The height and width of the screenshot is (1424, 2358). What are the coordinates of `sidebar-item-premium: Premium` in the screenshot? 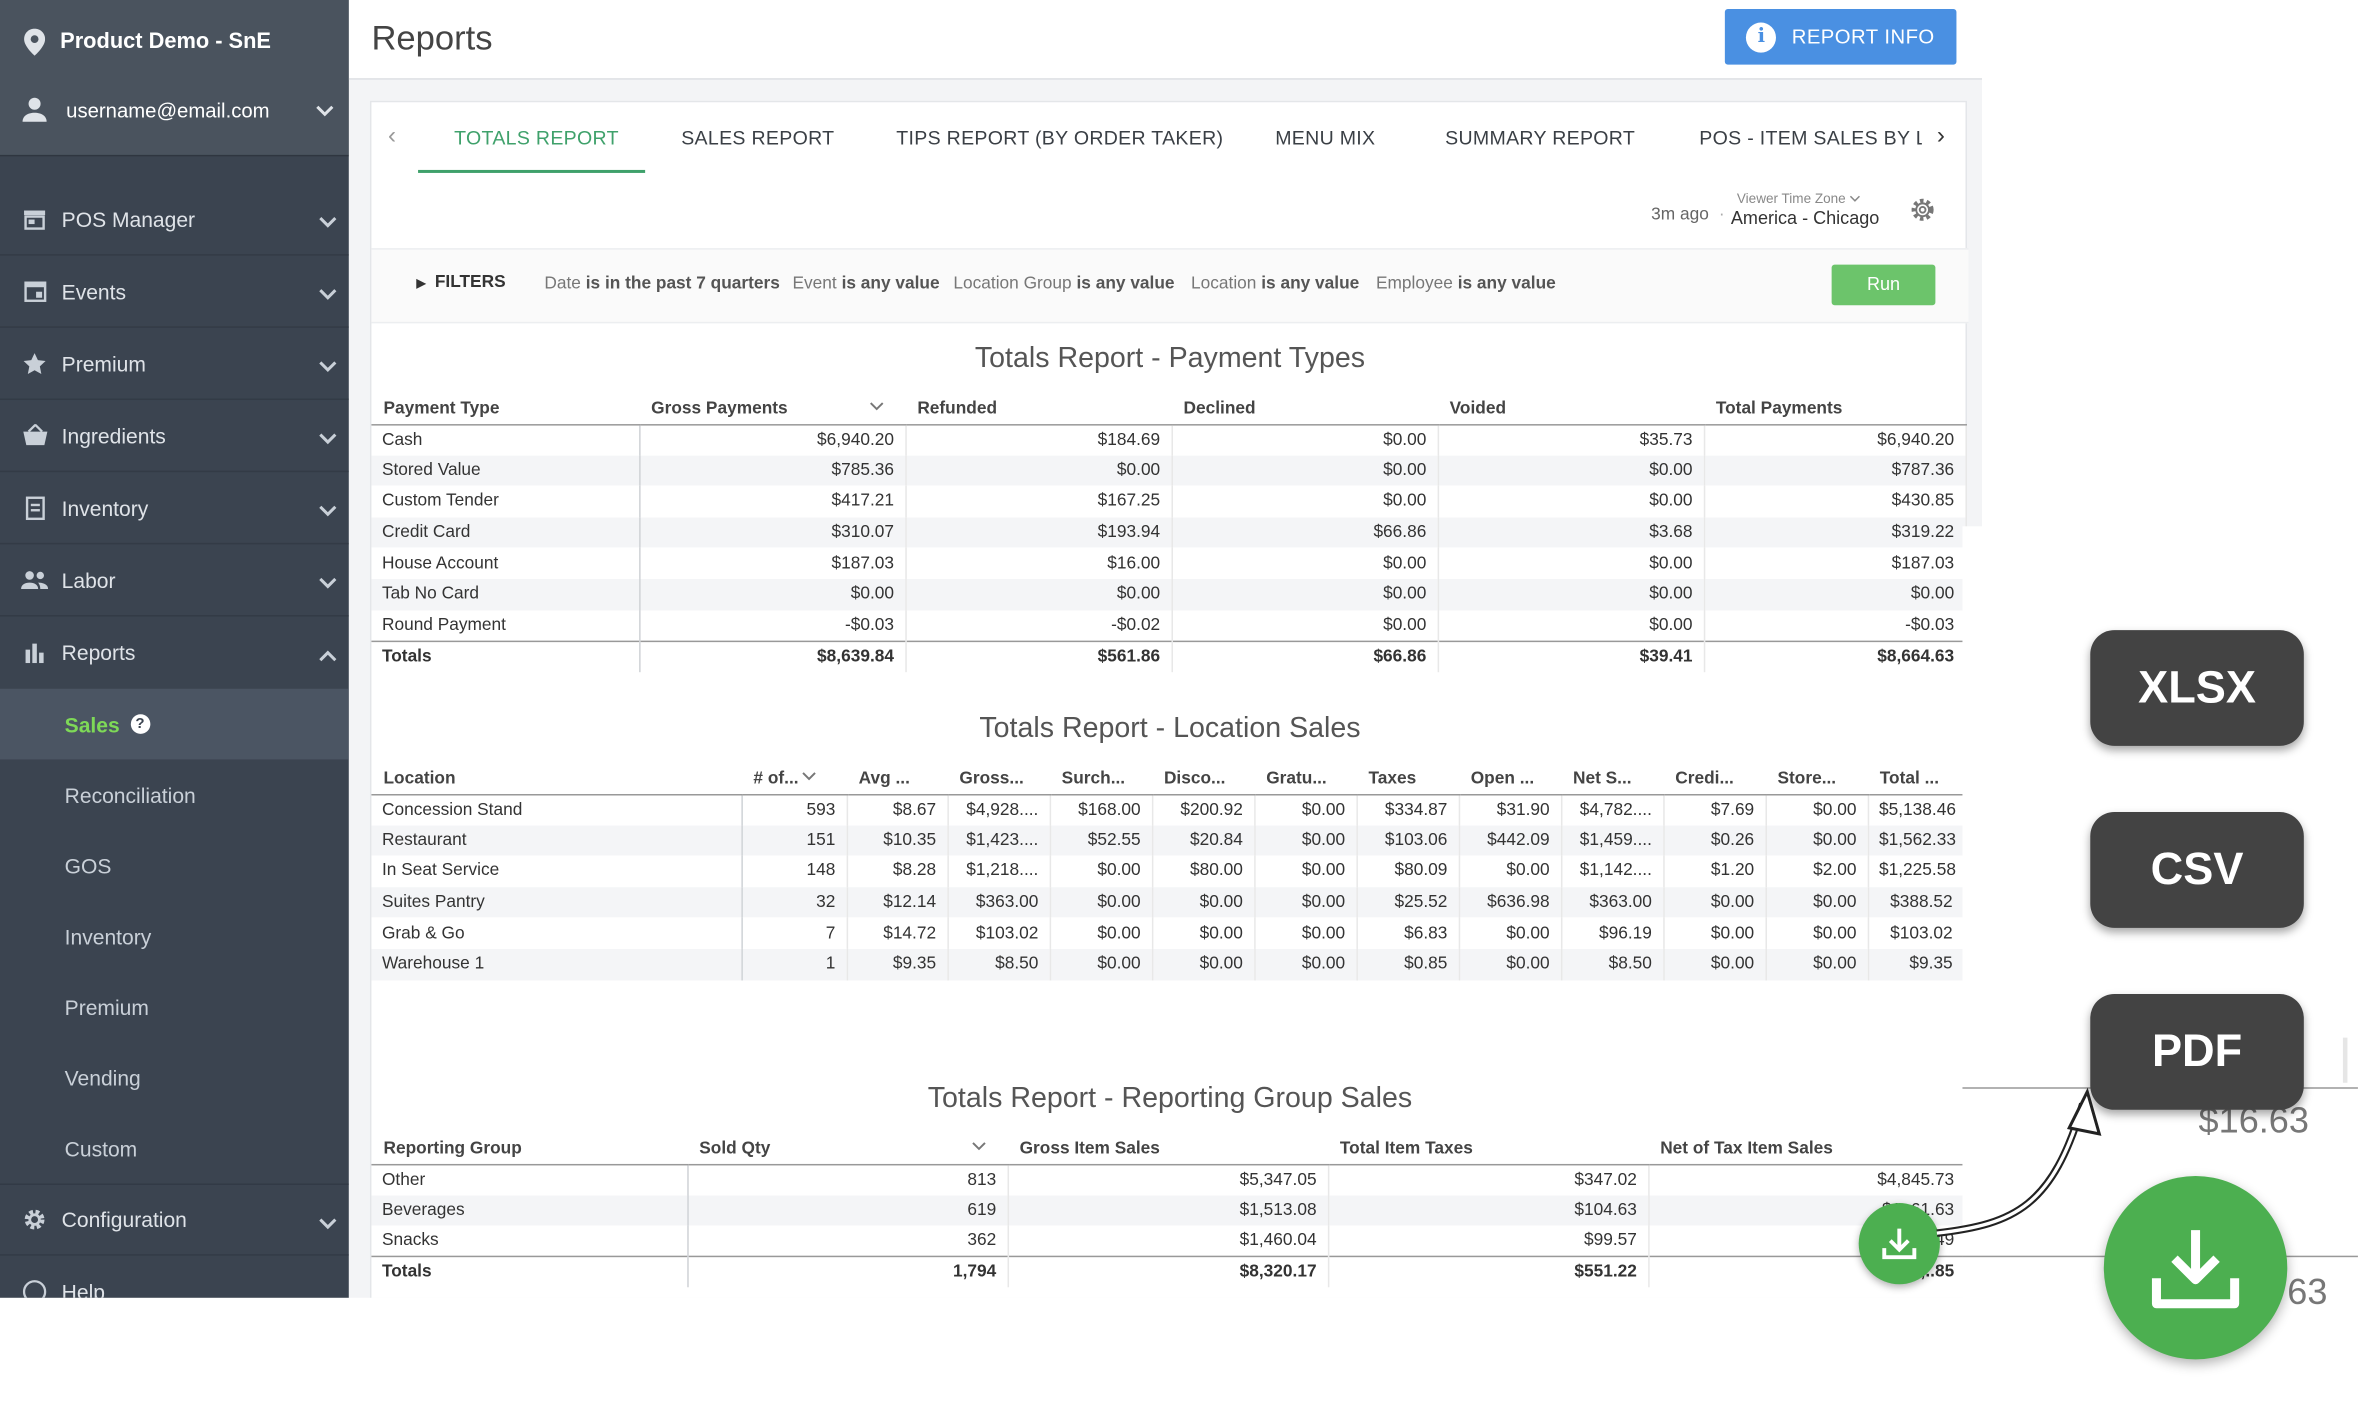 It's located at (174, 364).